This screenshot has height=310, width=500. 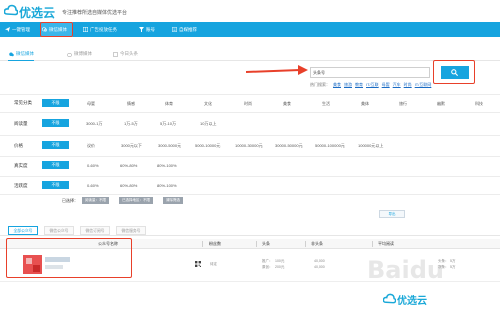 What do you see at coordinates (412, 301) in the screenshot?
I see `footer-brand-name: 优选云` at bounding box center [412, 301].